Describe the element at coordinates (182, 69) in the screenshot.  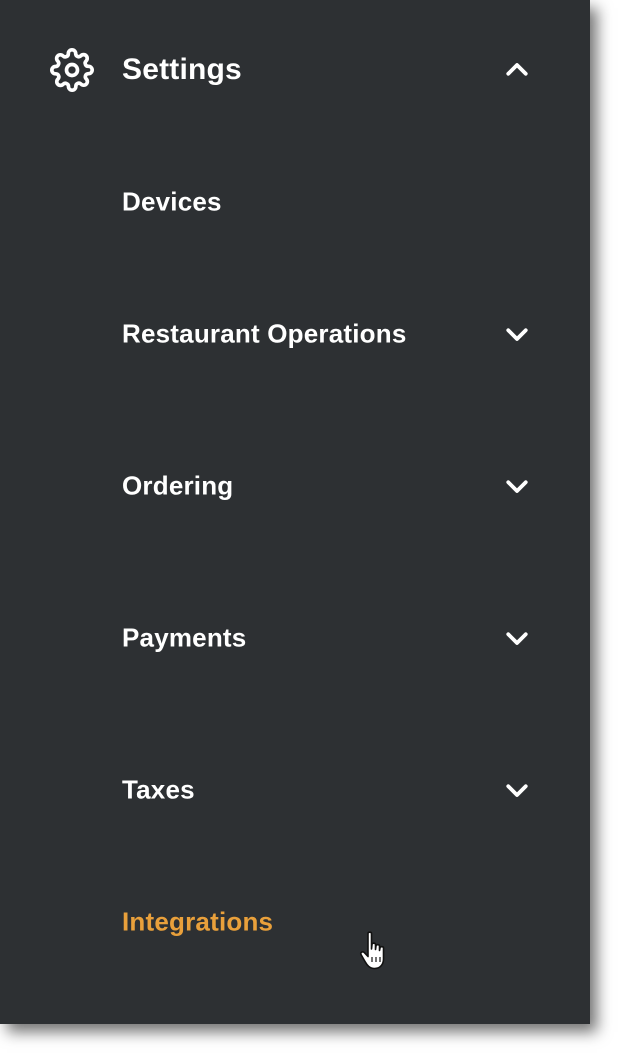
I see `settings-header-label: Settings` at that location.